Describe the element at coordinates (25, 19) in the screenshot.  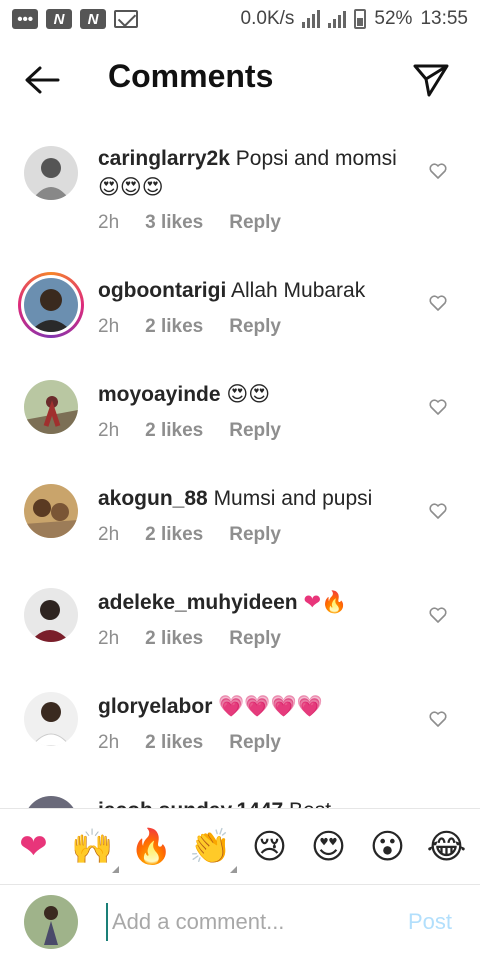
I see `chat-notification-icon: •••` at that location.